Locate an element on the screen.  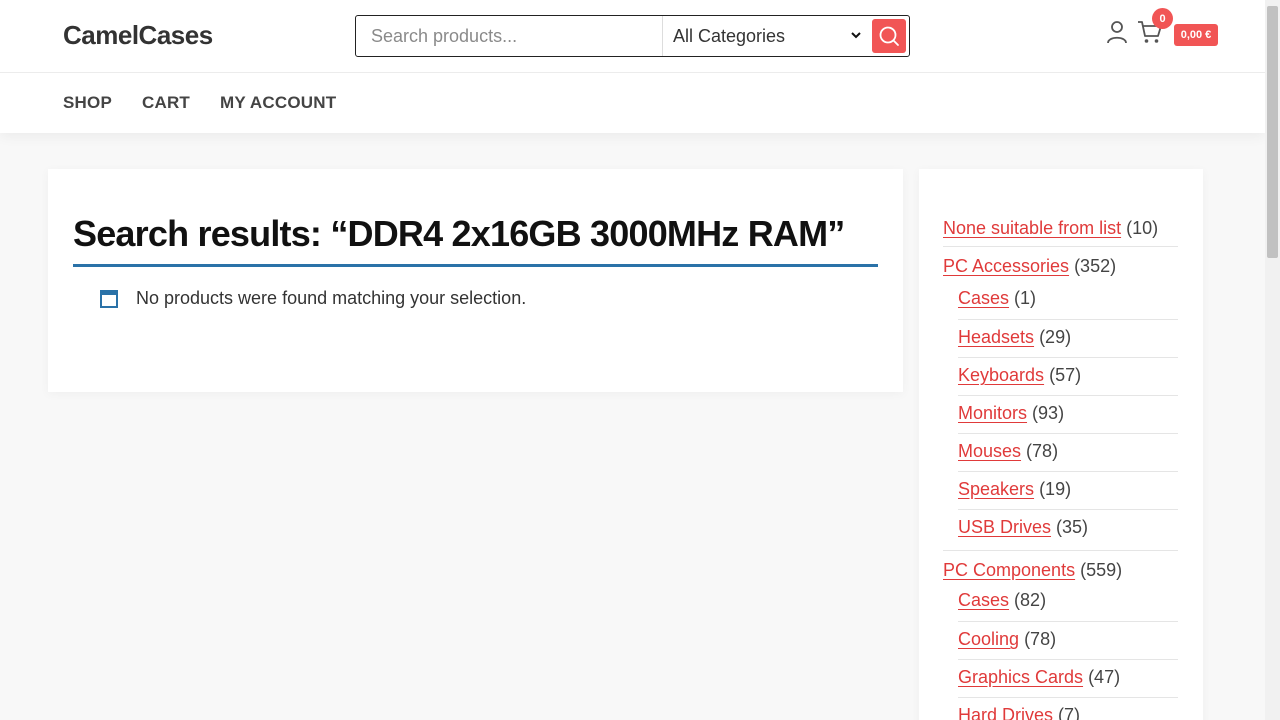
page-scrollbar is located at coordinates (1272, 360).